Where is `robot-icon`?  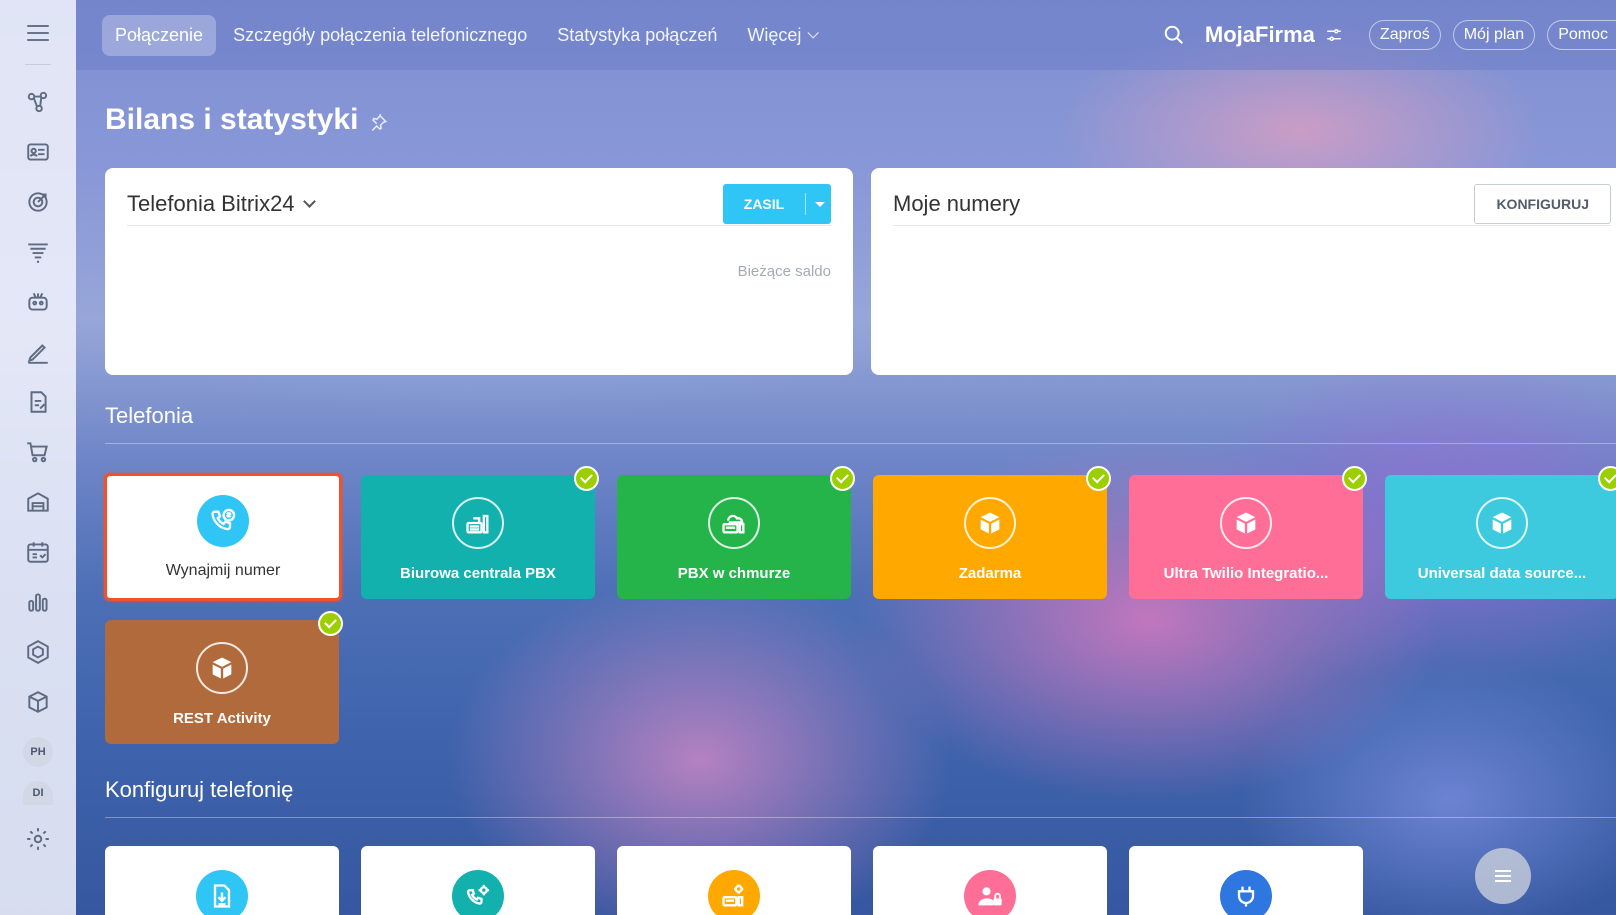
robot-icon is located at coordinates (38, 302).